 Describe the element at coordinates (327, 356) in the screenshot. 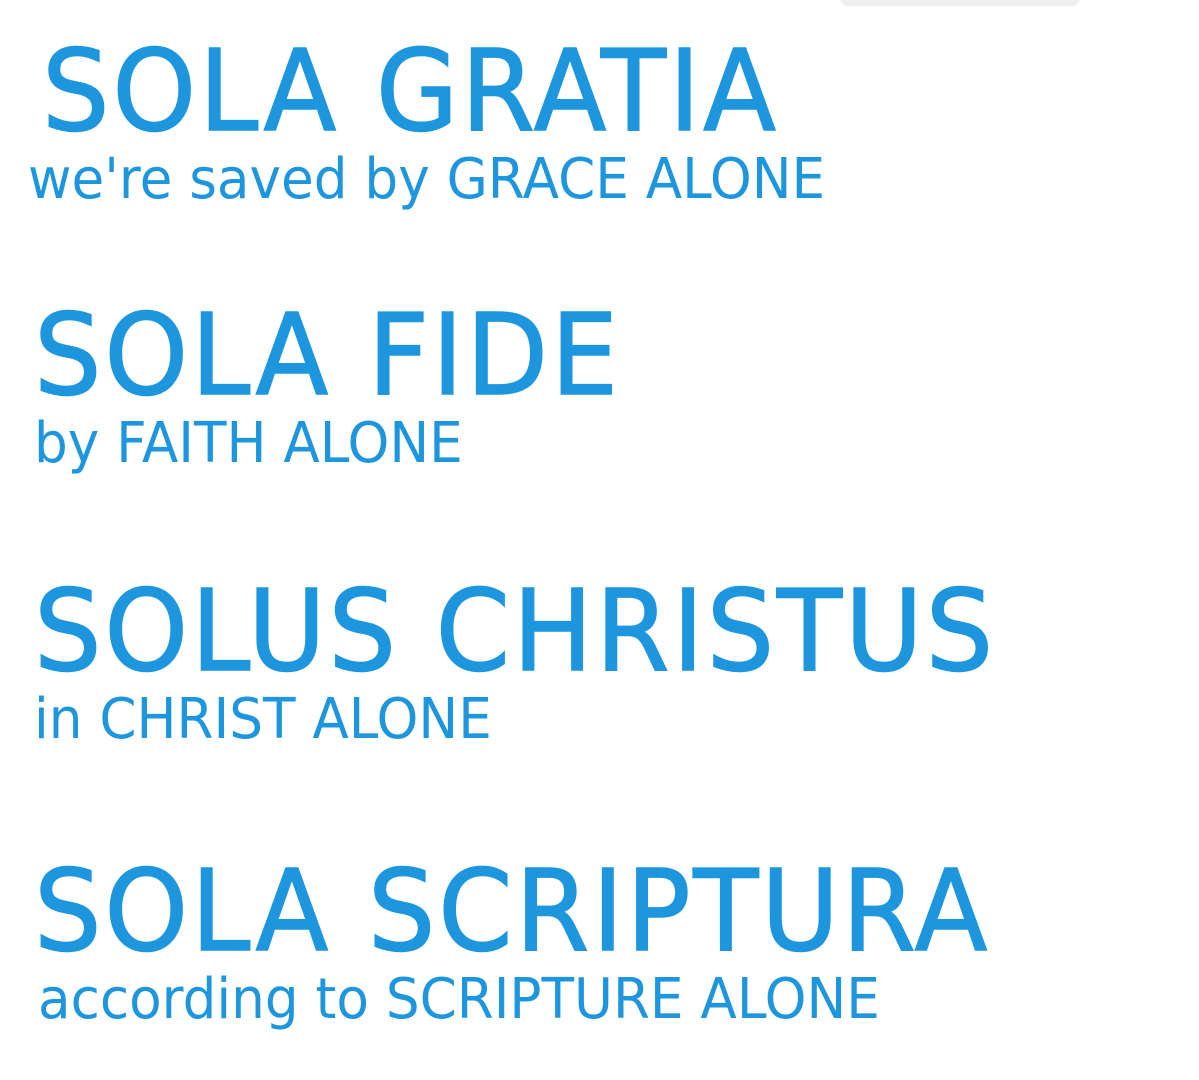

I see `sola-heading: SOLA FIDE` at that location.